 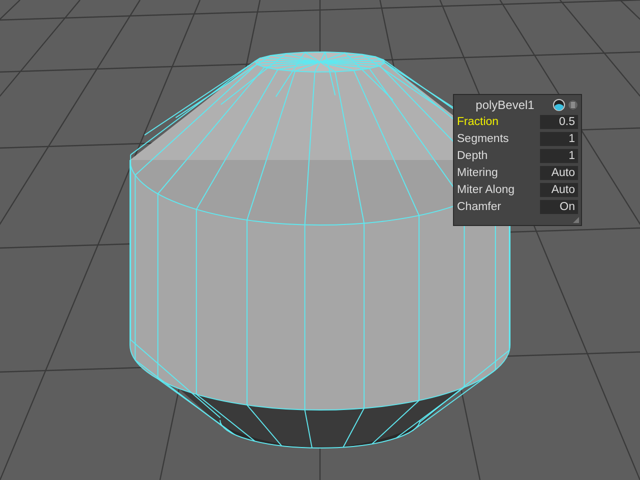 I want to click on attribute-label: Chamfer, so click(x=498, y=206).